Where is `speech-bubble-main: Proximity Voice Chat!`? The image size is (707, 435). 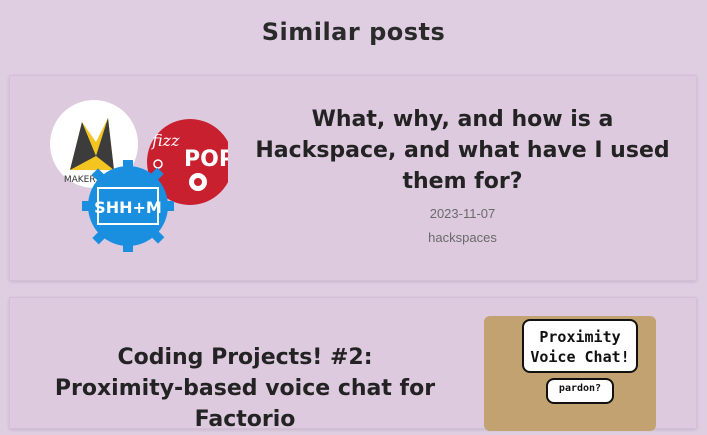 speech-bubble-main: Proximity Voice Chat! is located at coordinates (580, 346).